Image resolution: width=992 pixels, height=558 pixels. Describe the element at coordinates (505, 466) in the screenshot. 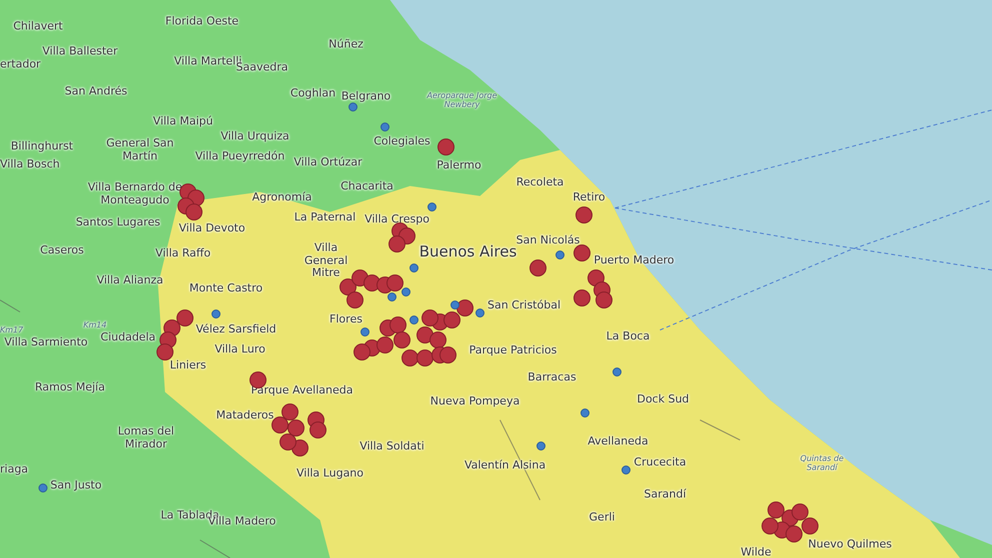

I see `place-label: Valentín Alsina` at that location.